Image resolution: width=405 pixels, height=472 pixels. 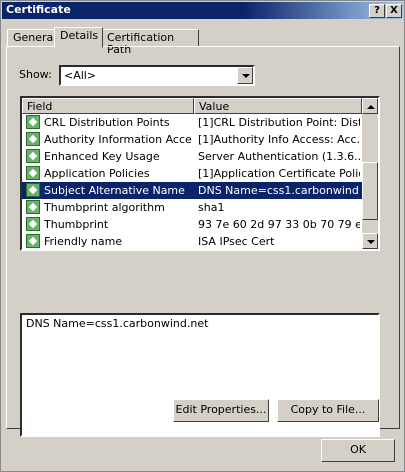 I want to click on list-header: Field Value, so click(x=192, y=106).